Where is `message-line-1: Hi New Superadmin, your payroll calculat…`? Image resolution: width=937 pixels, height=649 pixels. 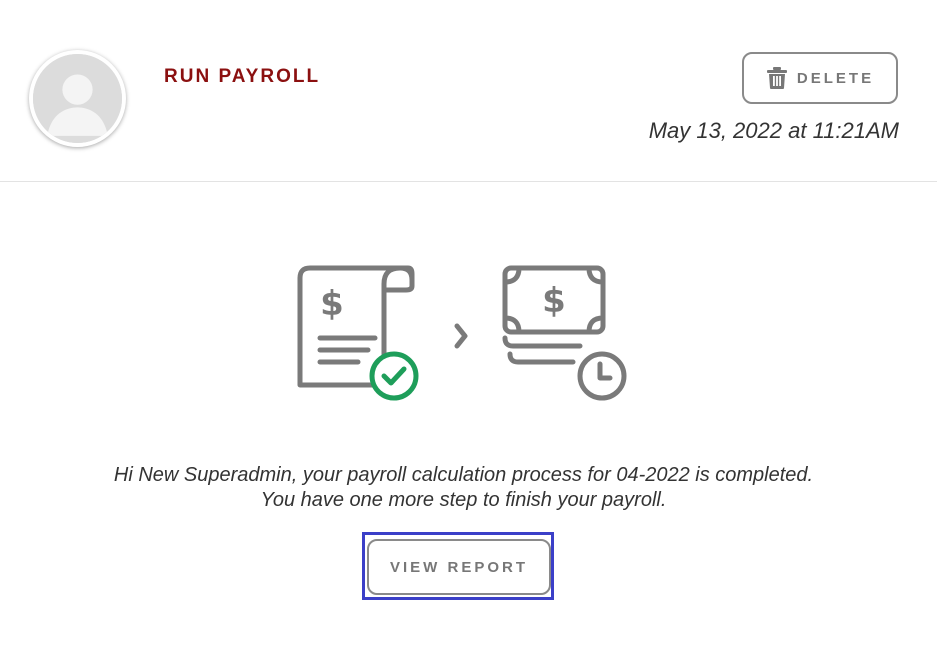 message-line-1: Hi New Superadmin, your payroll calculat… is located at coordinates (463, 475).